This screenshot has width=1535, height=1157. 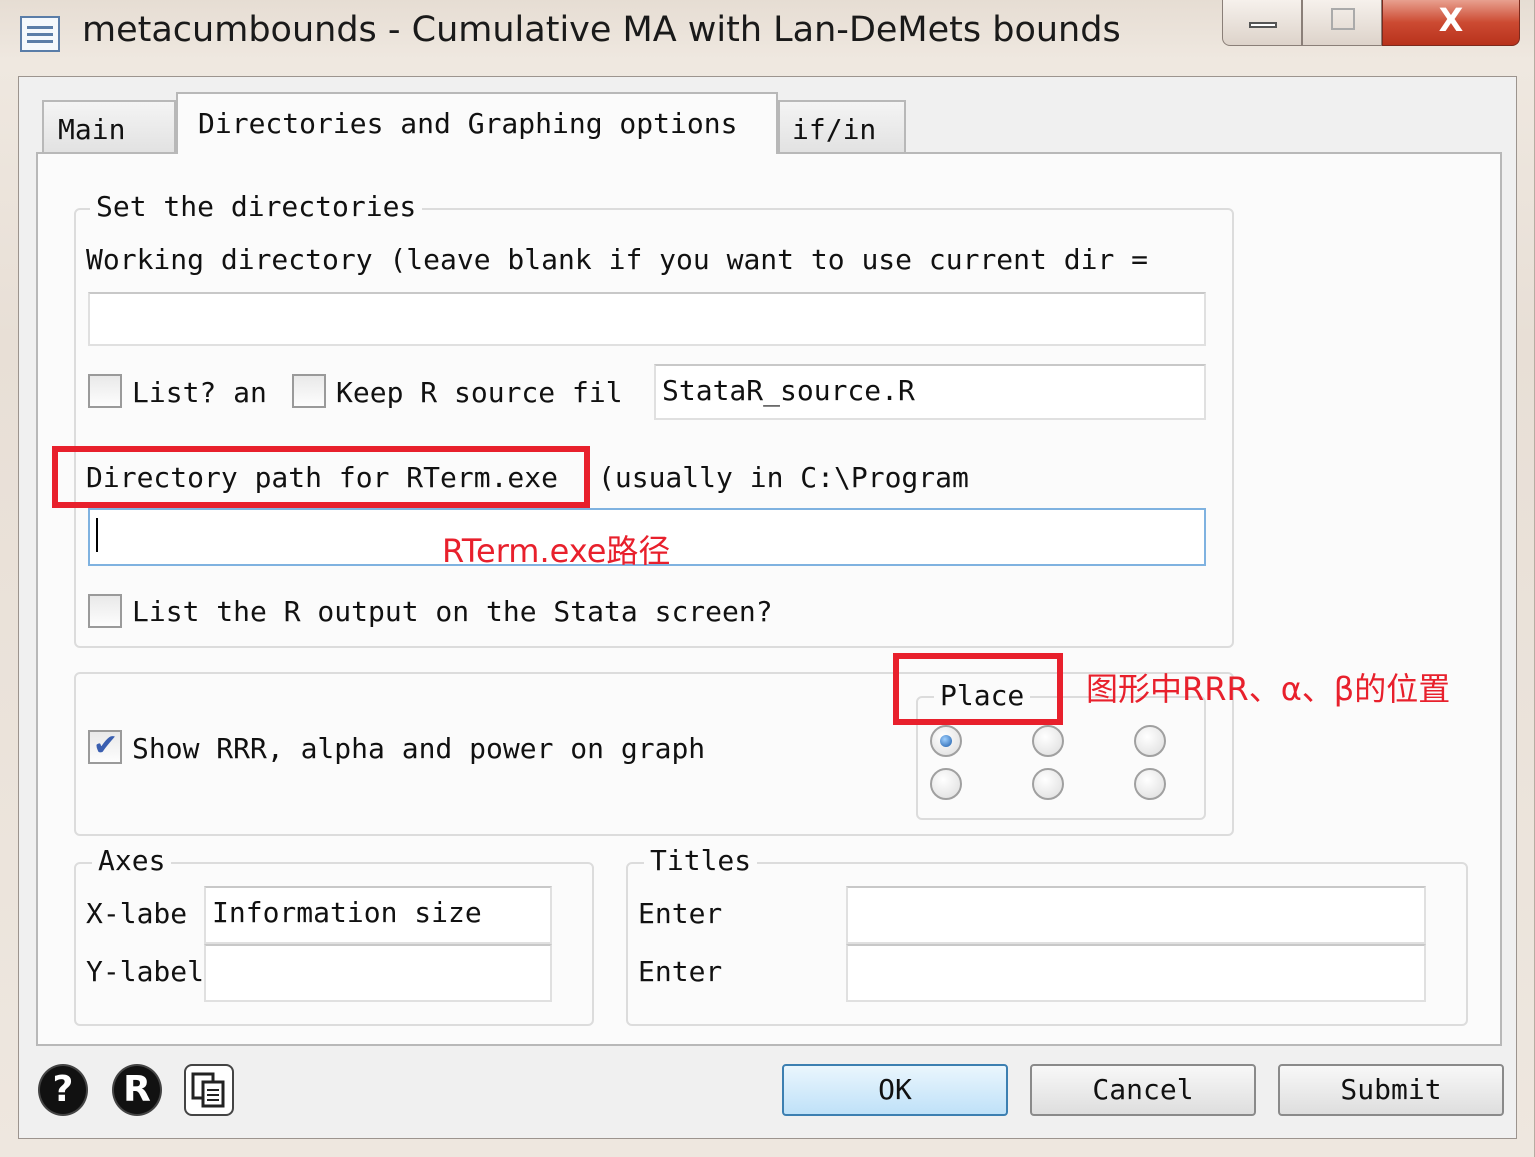 I want to click on titles-group-label: Titles, so click(x=701, y=860).